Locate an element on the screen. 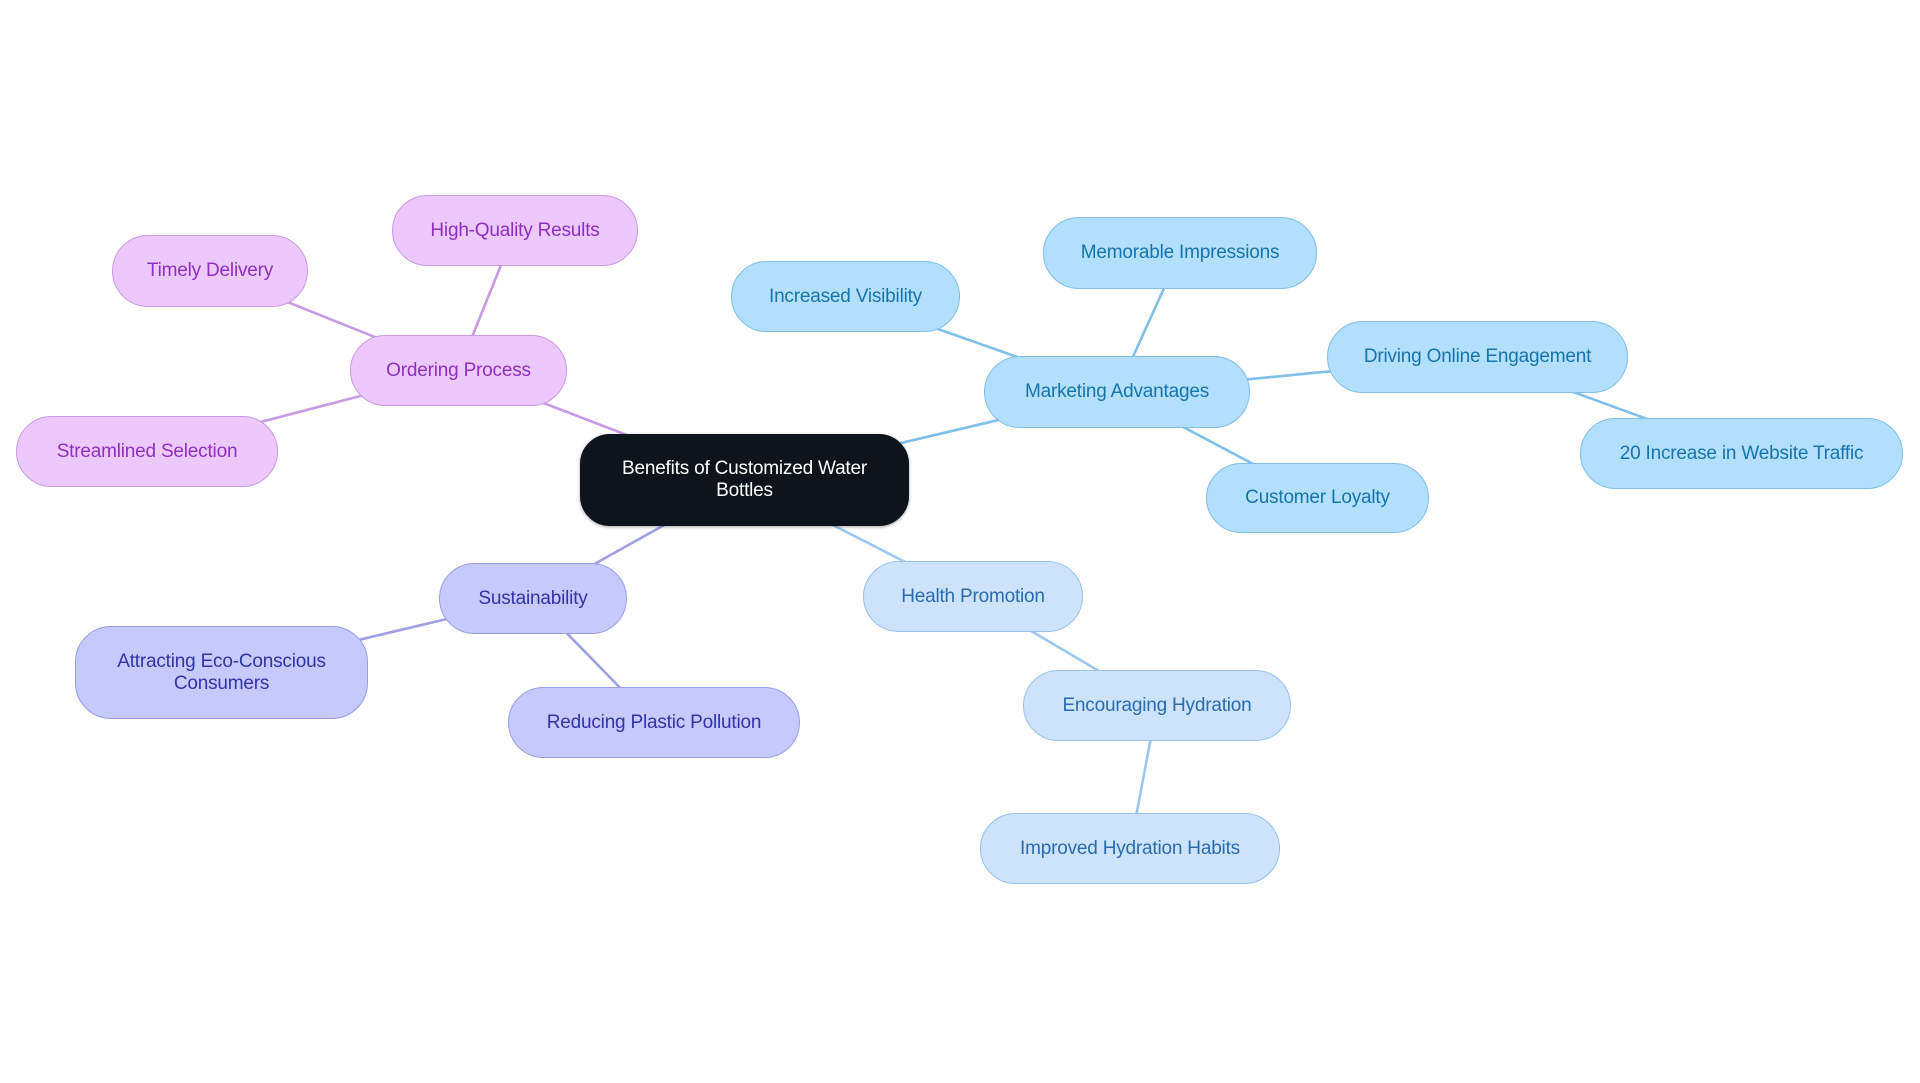  node-label: Memorable Impressions is located at coordinates (1180, 252).